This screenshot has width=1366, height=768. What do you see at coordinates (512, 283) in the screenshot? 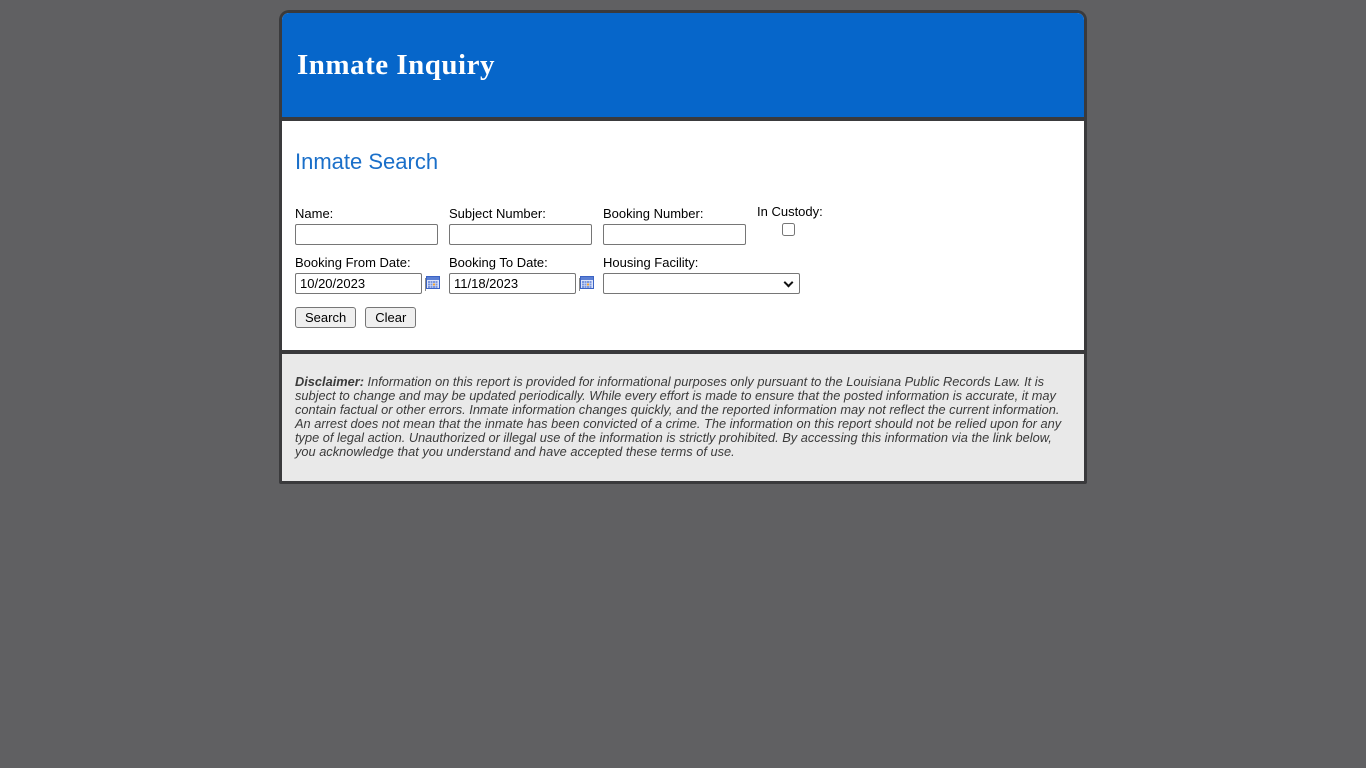
I see `booking-to-input` at bounding box center [512, 283].